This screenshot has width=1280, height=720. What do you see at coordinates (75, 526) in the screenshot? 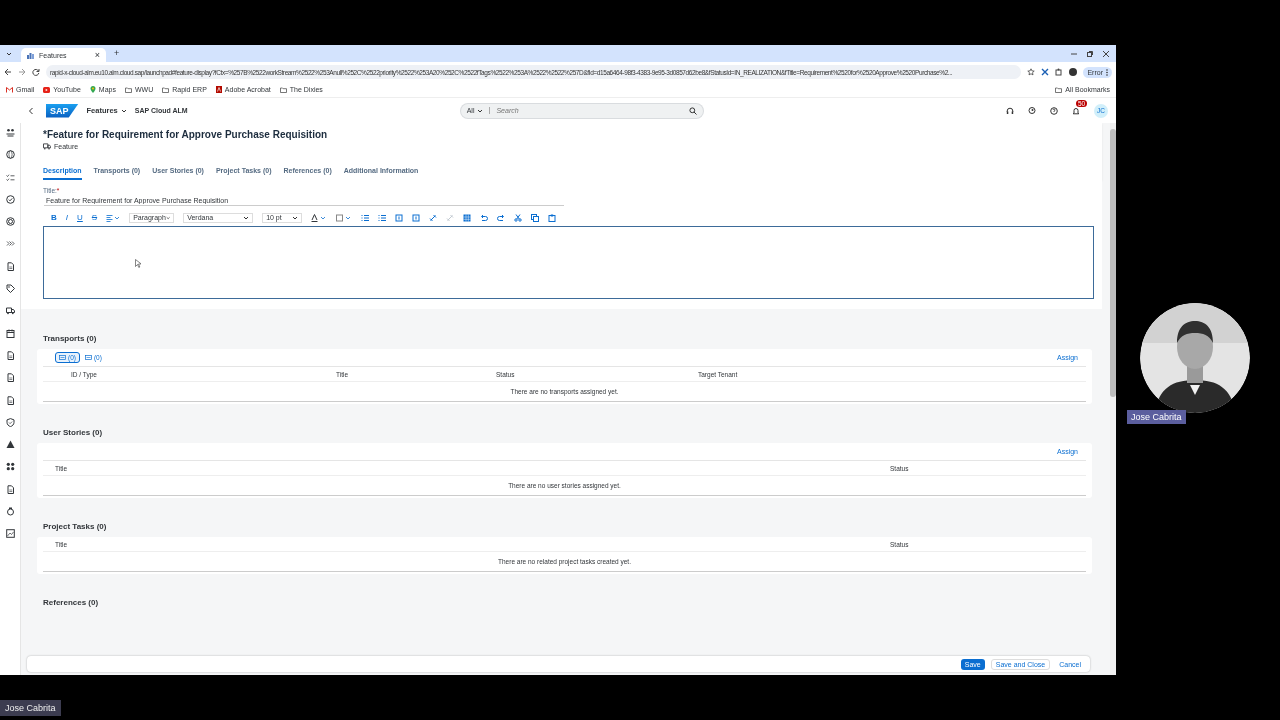
I see `section-heading: Project Tasks (0)` at bounding box center [75, 526].